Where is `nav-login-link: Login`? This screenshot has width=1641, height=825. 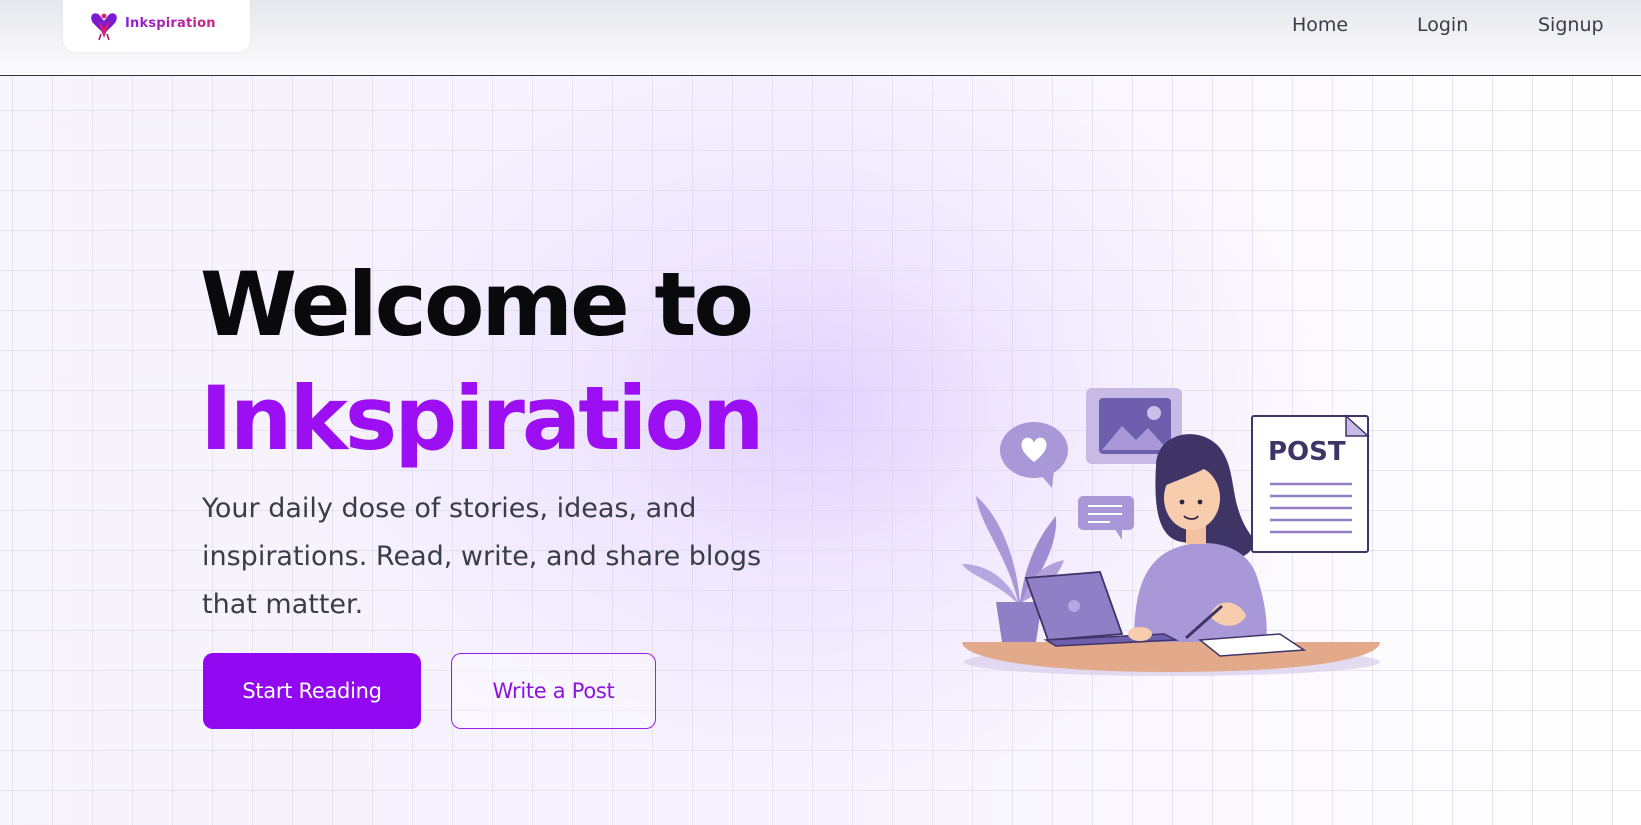
nav-login-link: Login is located at coordinates (1442, 25).